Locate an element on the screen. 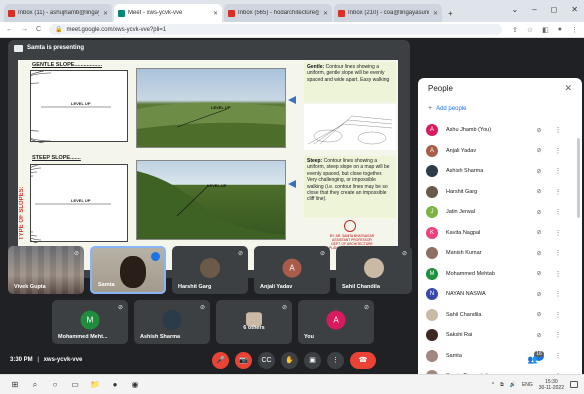 The width and height of the screenshot is (584, 394). participant-list-item: K Kavita Nagpal ⊘ ⋮ is located at coordinates (500, 233).